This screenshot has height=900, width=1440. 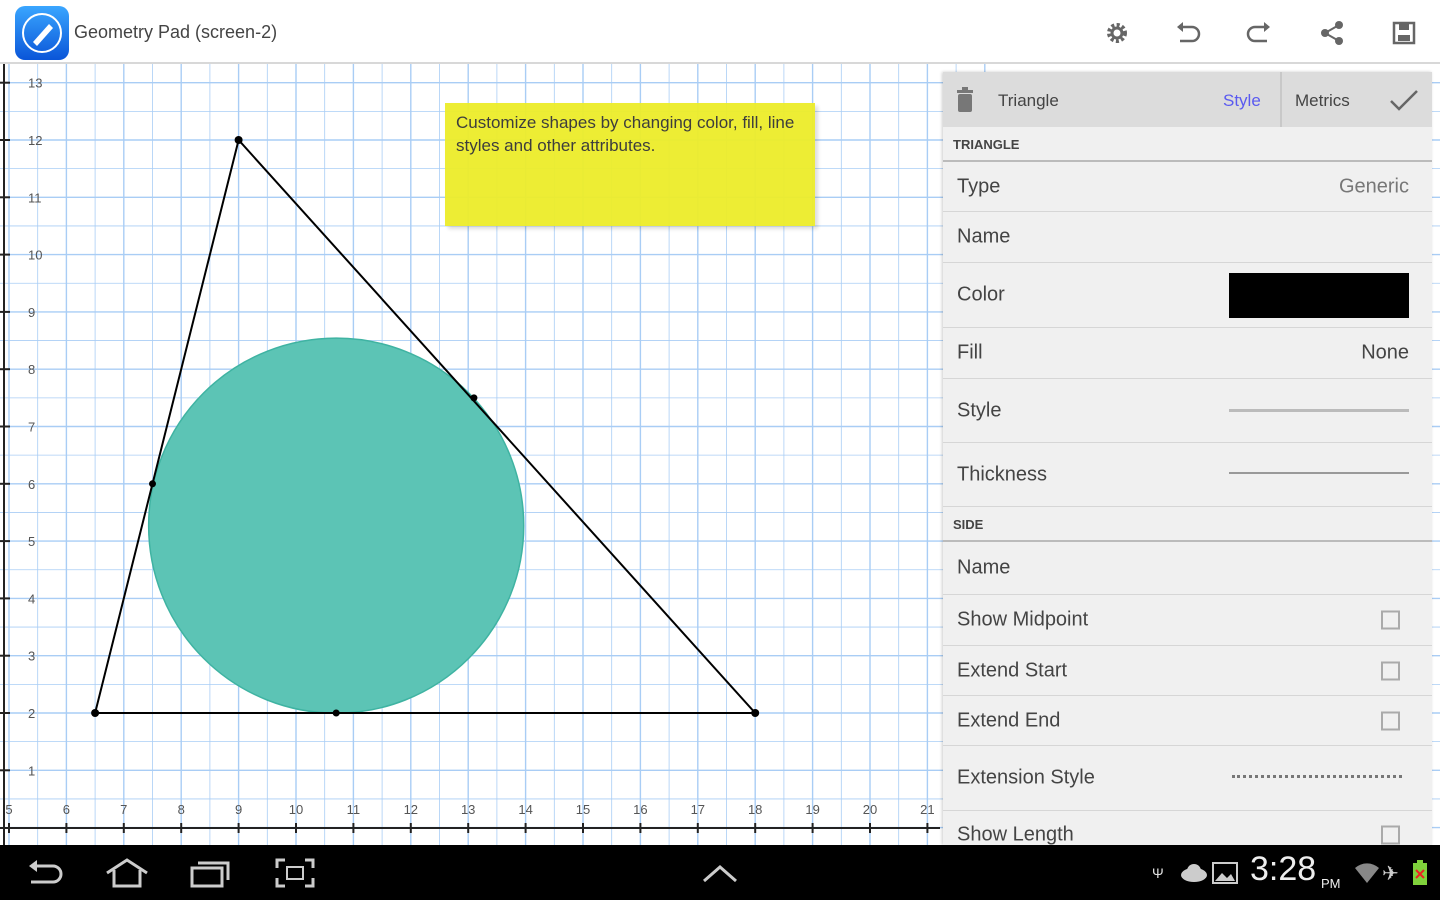 I want to click on type-row: Type Generic, so click(x=1187, y=187).